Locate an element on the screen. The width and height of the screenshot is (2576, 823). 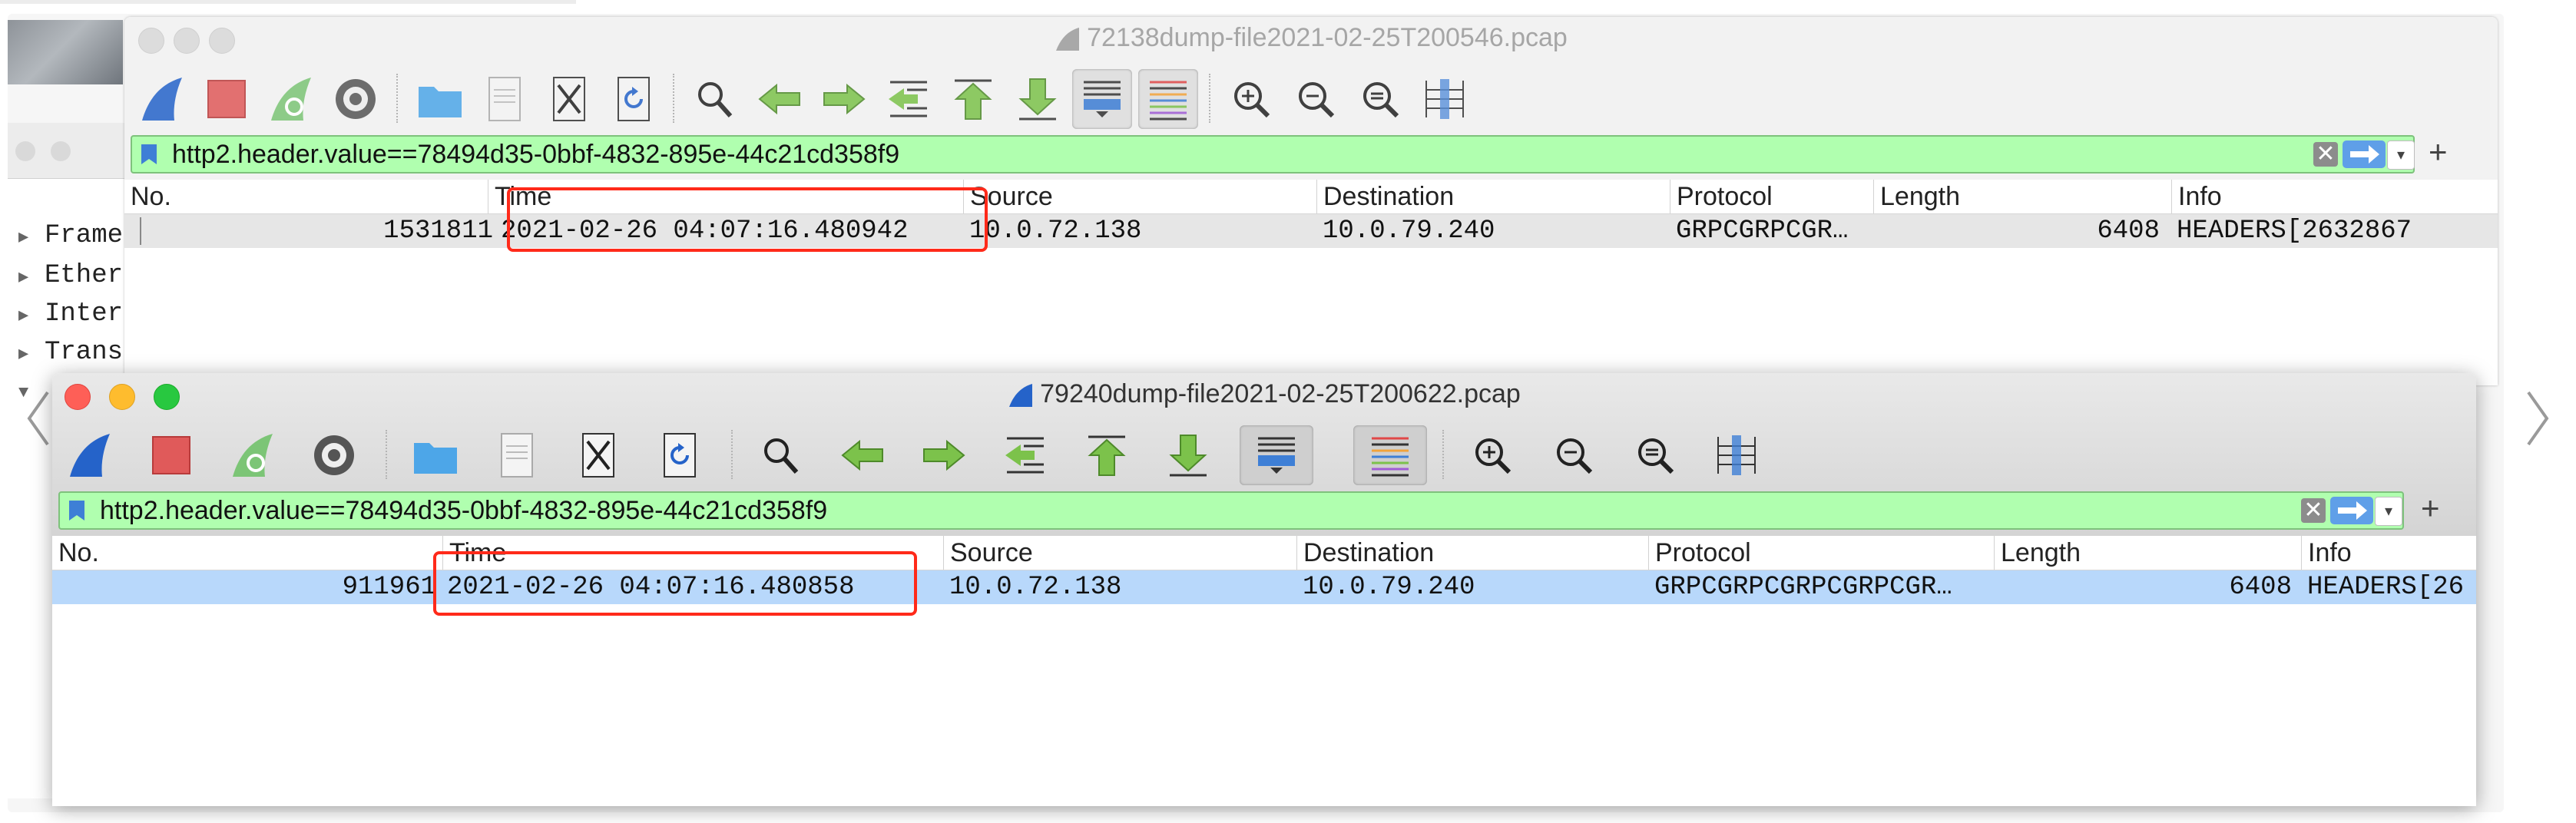
carousel-prev-icon is located at coordinates (38, 418).